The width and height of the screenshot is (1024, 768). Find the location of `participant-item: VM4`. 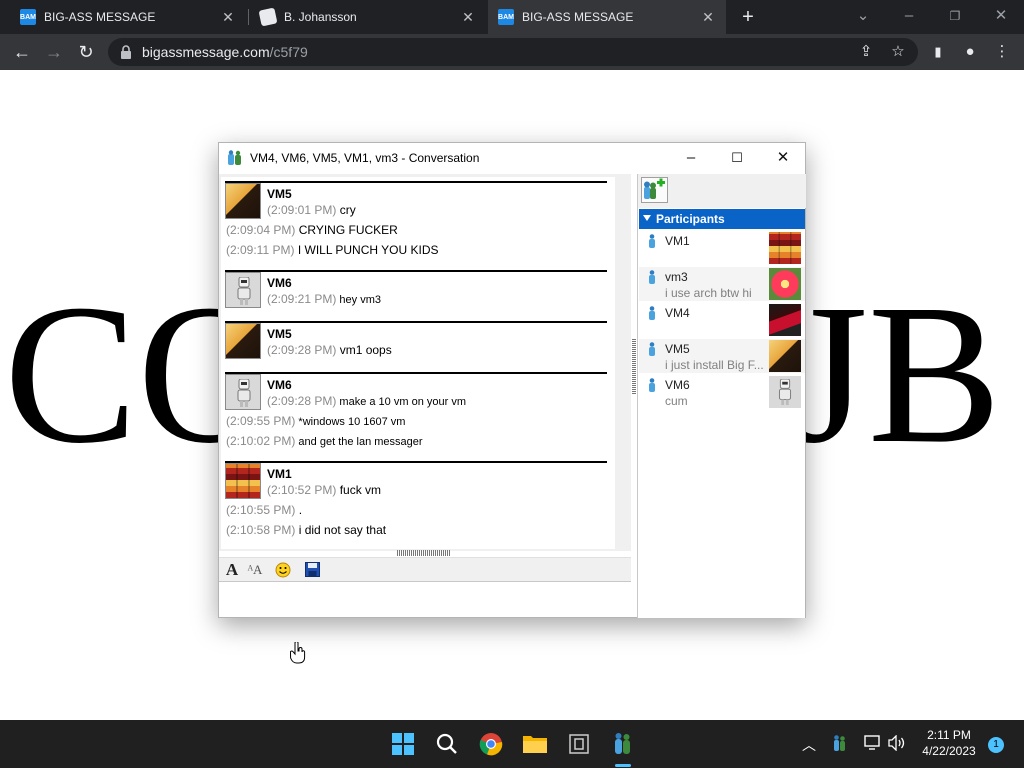

participant-item: VM4 is located at coordinates (722, 320).